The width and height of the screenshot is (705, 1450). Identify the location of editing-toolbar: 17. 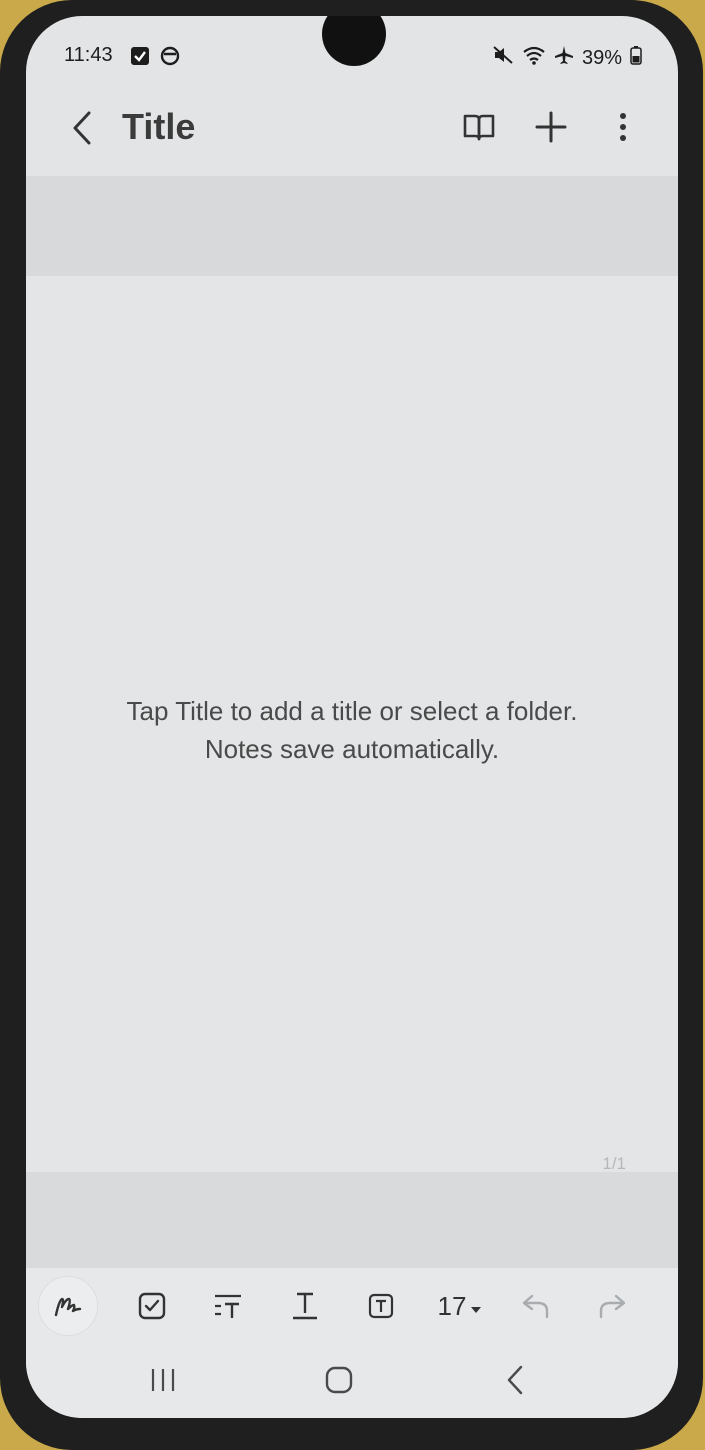
(352, 1305).